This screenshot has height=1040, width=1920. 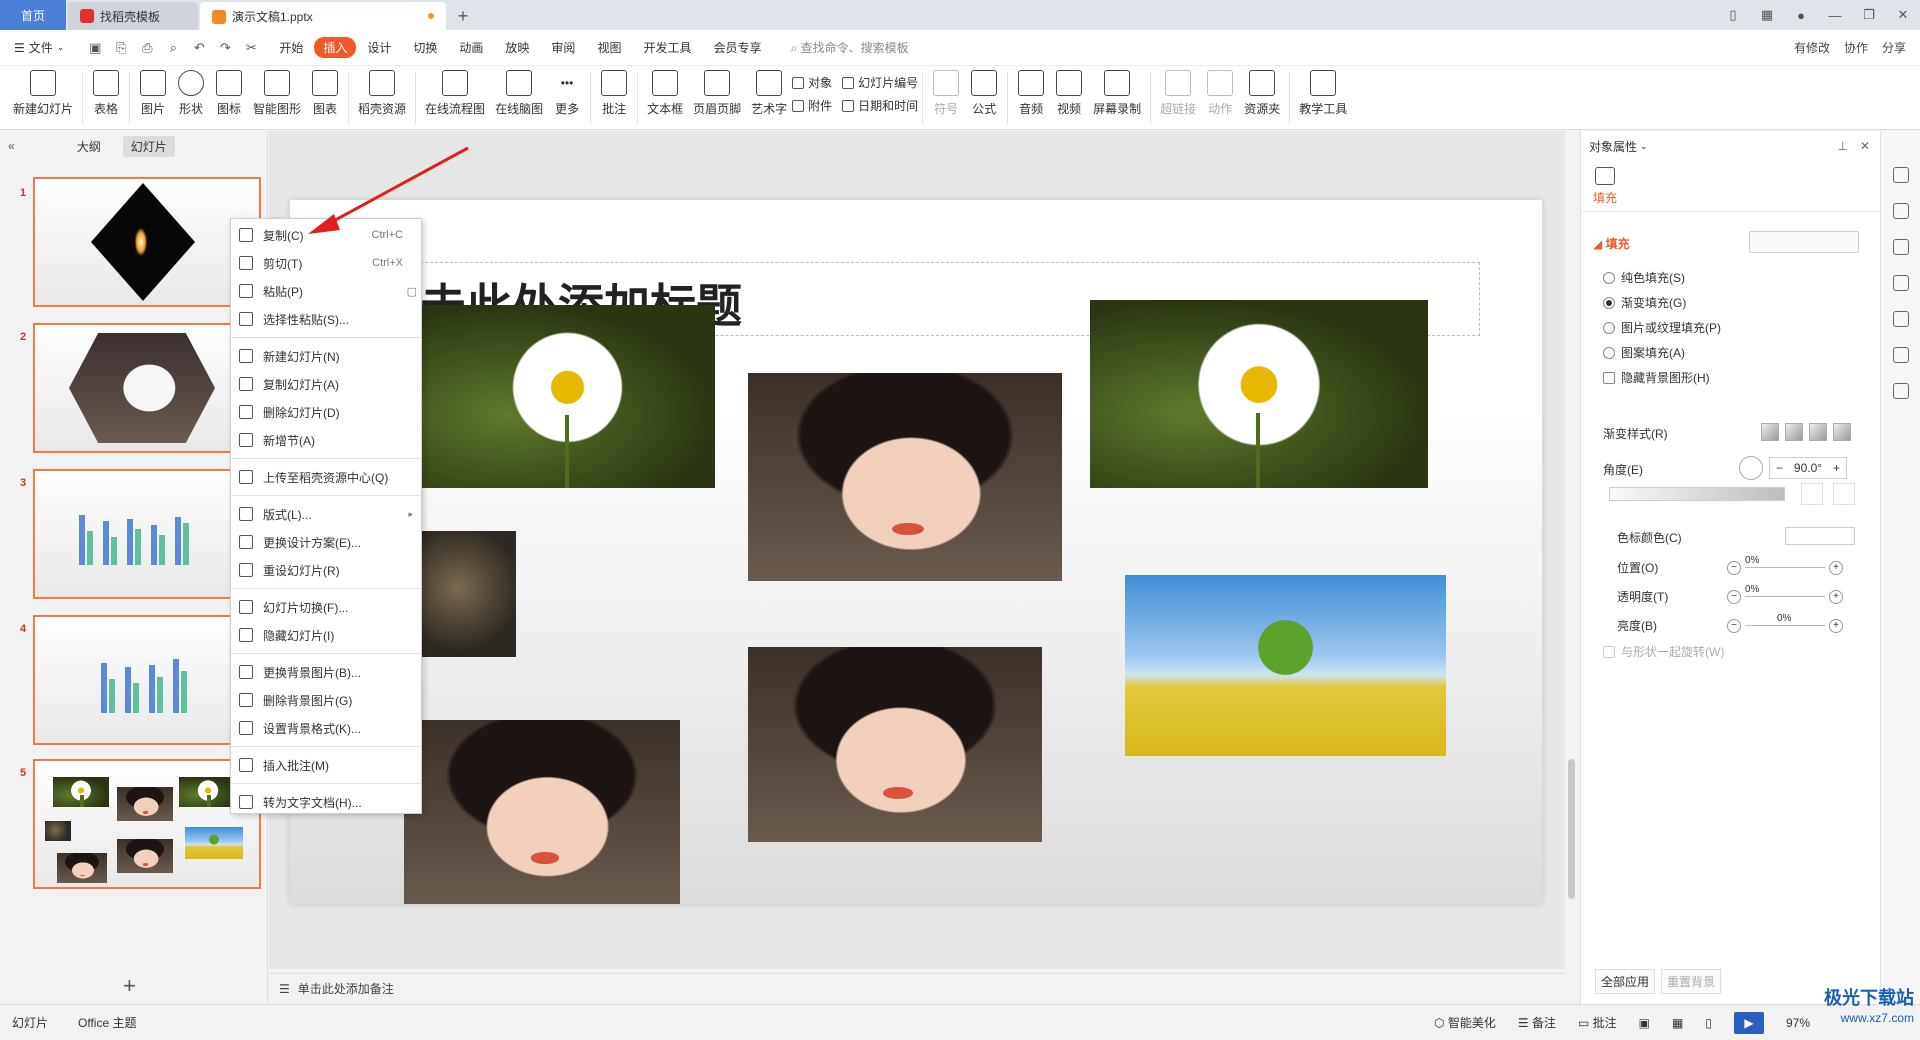 I want to click on position-slider: 位置(O) − 0% +, so click(x=1737, y=565).